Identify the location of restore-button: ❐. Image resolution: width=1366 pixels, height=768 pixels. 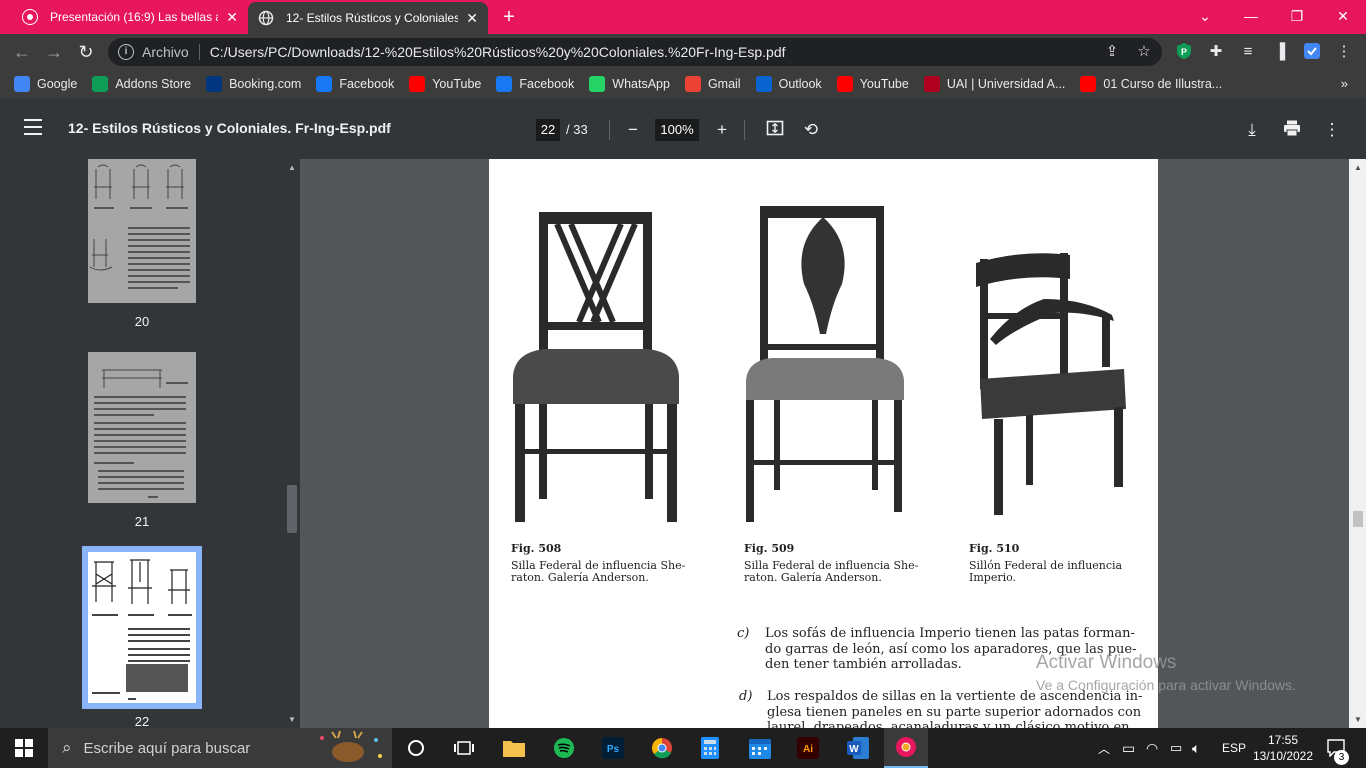
(1297, 16).